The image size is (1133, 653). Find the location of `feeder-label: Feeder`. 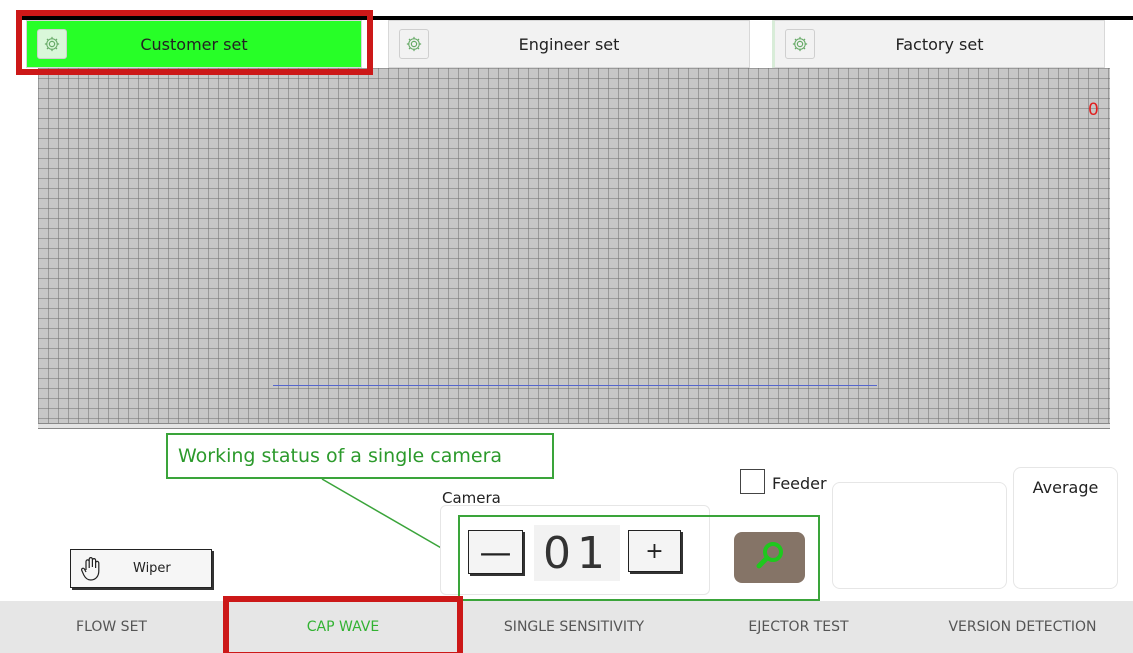

feeder-label: Feeder is located at coordinates (799, 483).